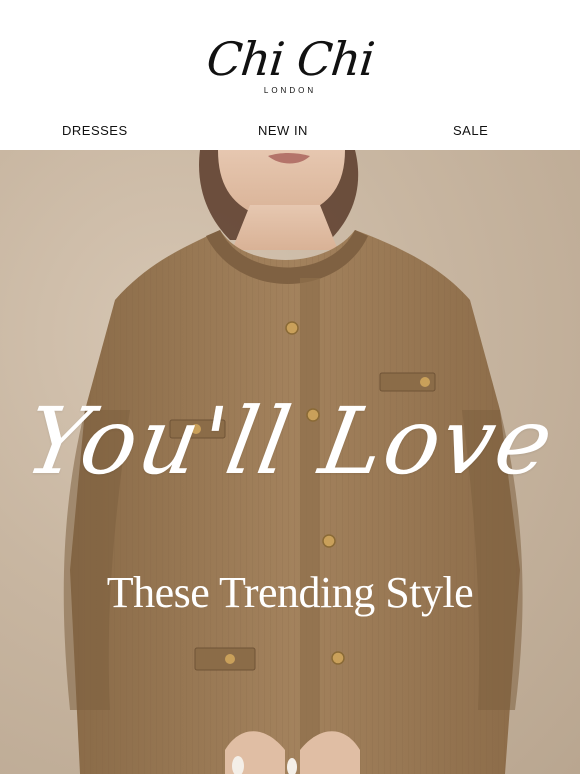 The height and width of the screenshot is (774, 580). I want to click on hero-headline: You'll Love, so click(290, 441).